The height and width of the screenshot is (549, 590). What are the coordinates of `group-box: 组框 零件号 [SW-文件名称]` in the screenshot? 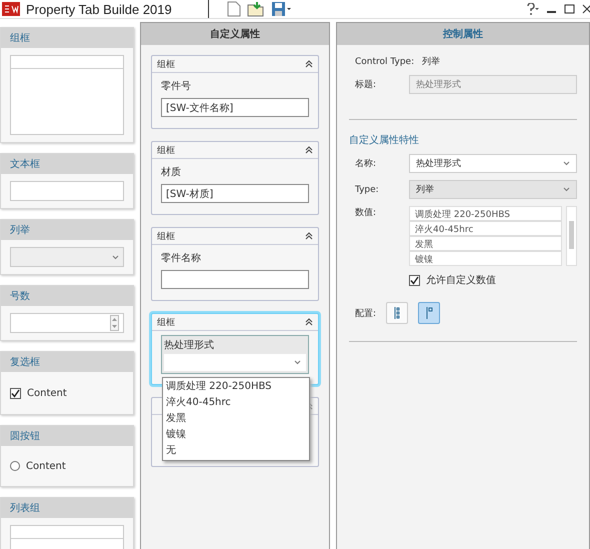 It's located at (235, 92).